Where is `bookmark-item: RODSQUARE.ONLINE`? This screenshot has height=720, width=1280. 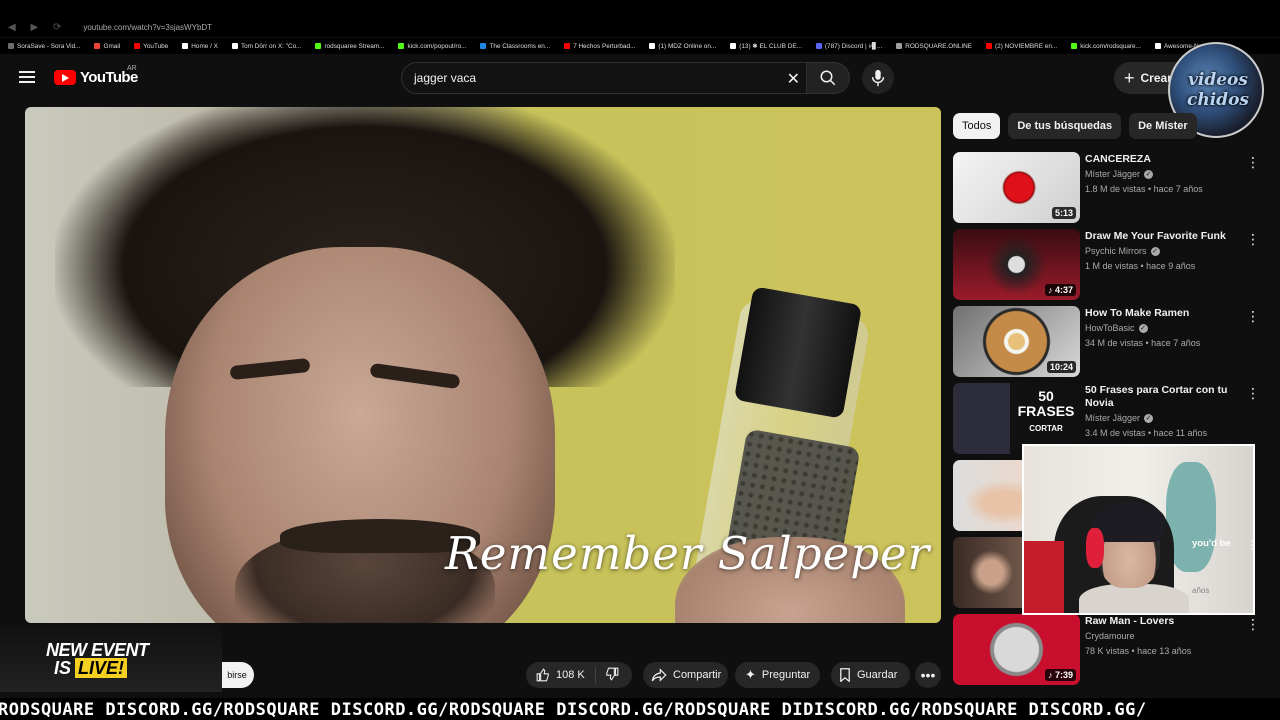 bookmark-item: RODSQUARE.ONLINE is located at coordinates (934, 46).